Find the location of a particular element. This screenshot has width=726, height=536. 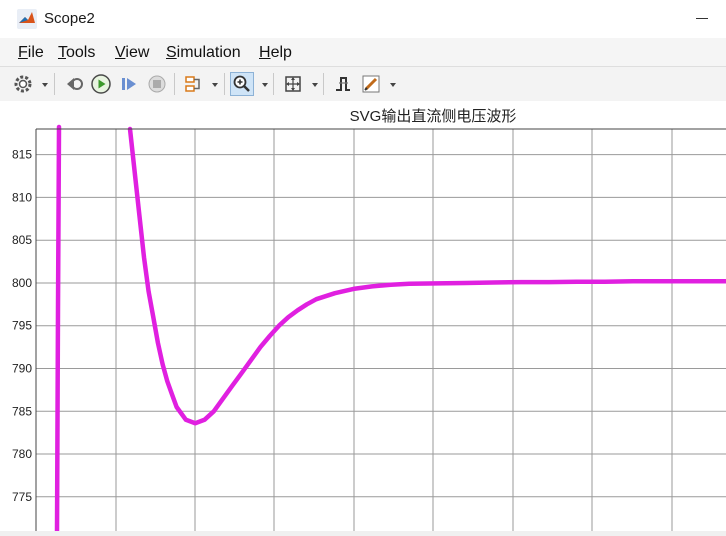

toolbar is located at coordinates (363, 84).